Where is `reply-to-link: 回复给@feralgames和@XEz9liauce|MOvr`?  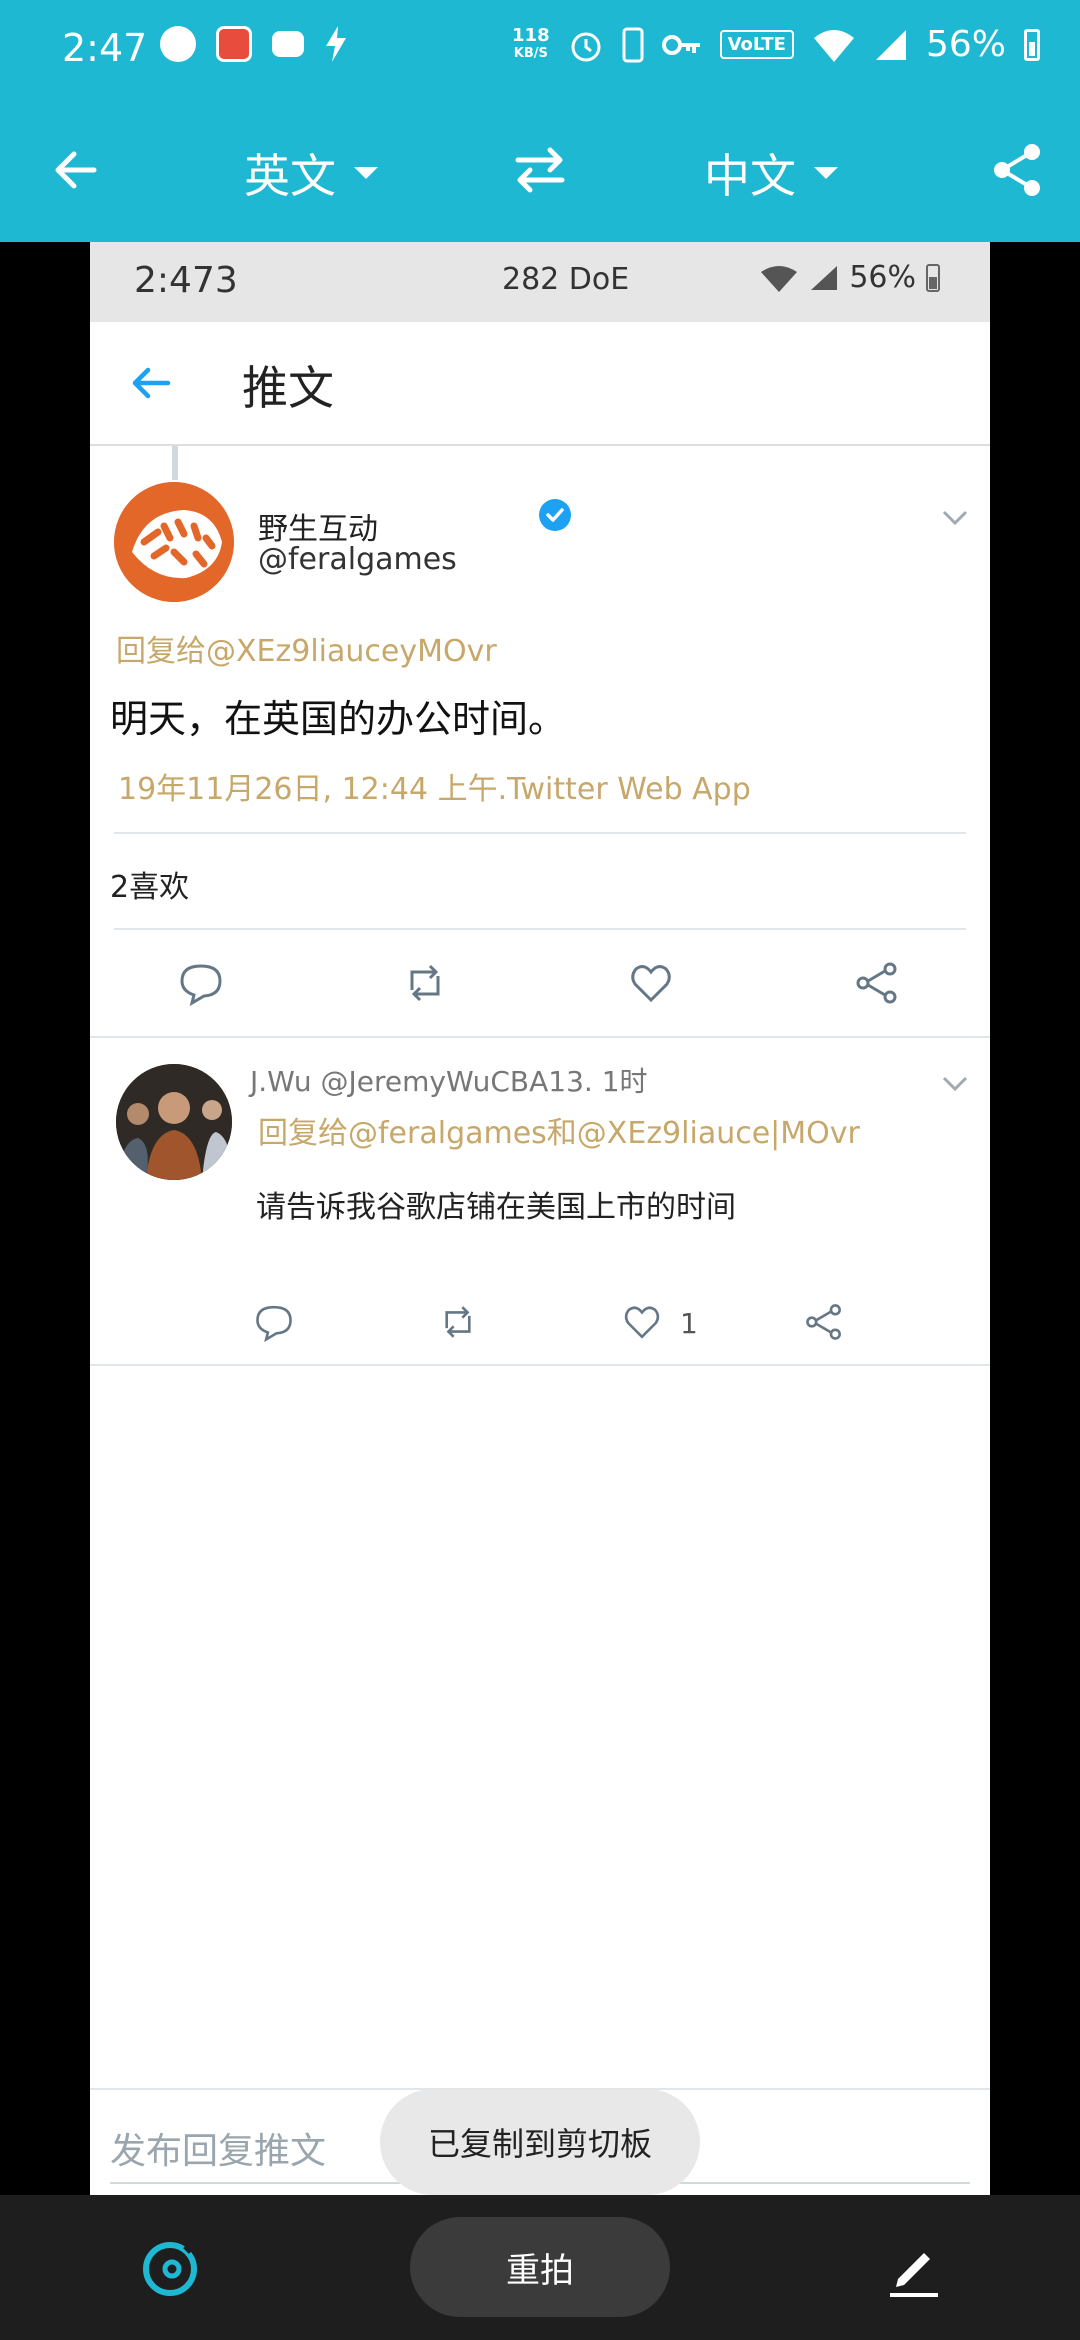
reply-to-link: 回复给@feralgames和@XEz9liauce|MOvr is located at coordinates (559, 1130).